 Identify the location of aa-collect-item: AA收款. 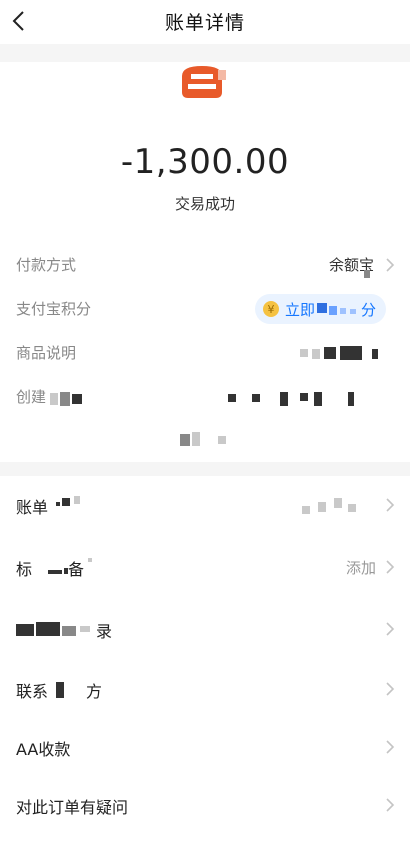
(205, 747).